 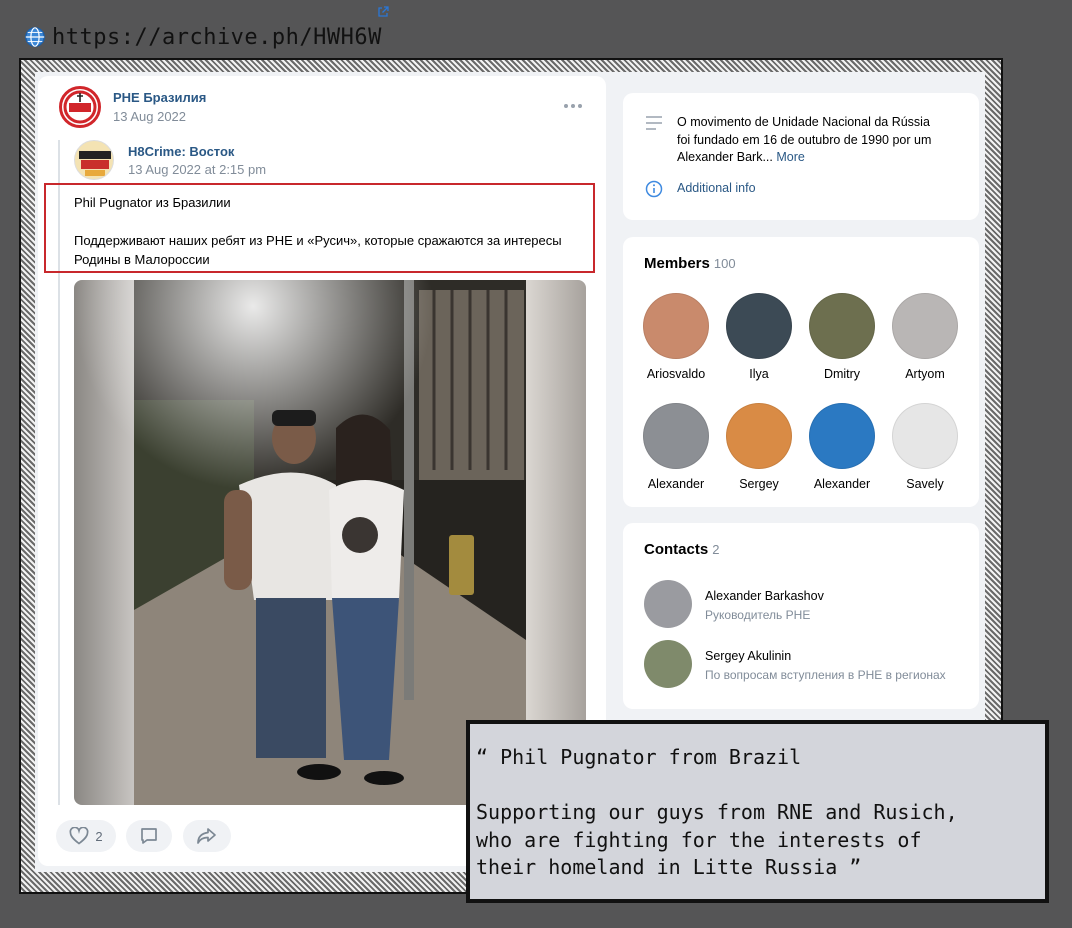 I want to click on repost-date: 13 Aug 2022 at 2:15 pm, so click(x=197, y=169).